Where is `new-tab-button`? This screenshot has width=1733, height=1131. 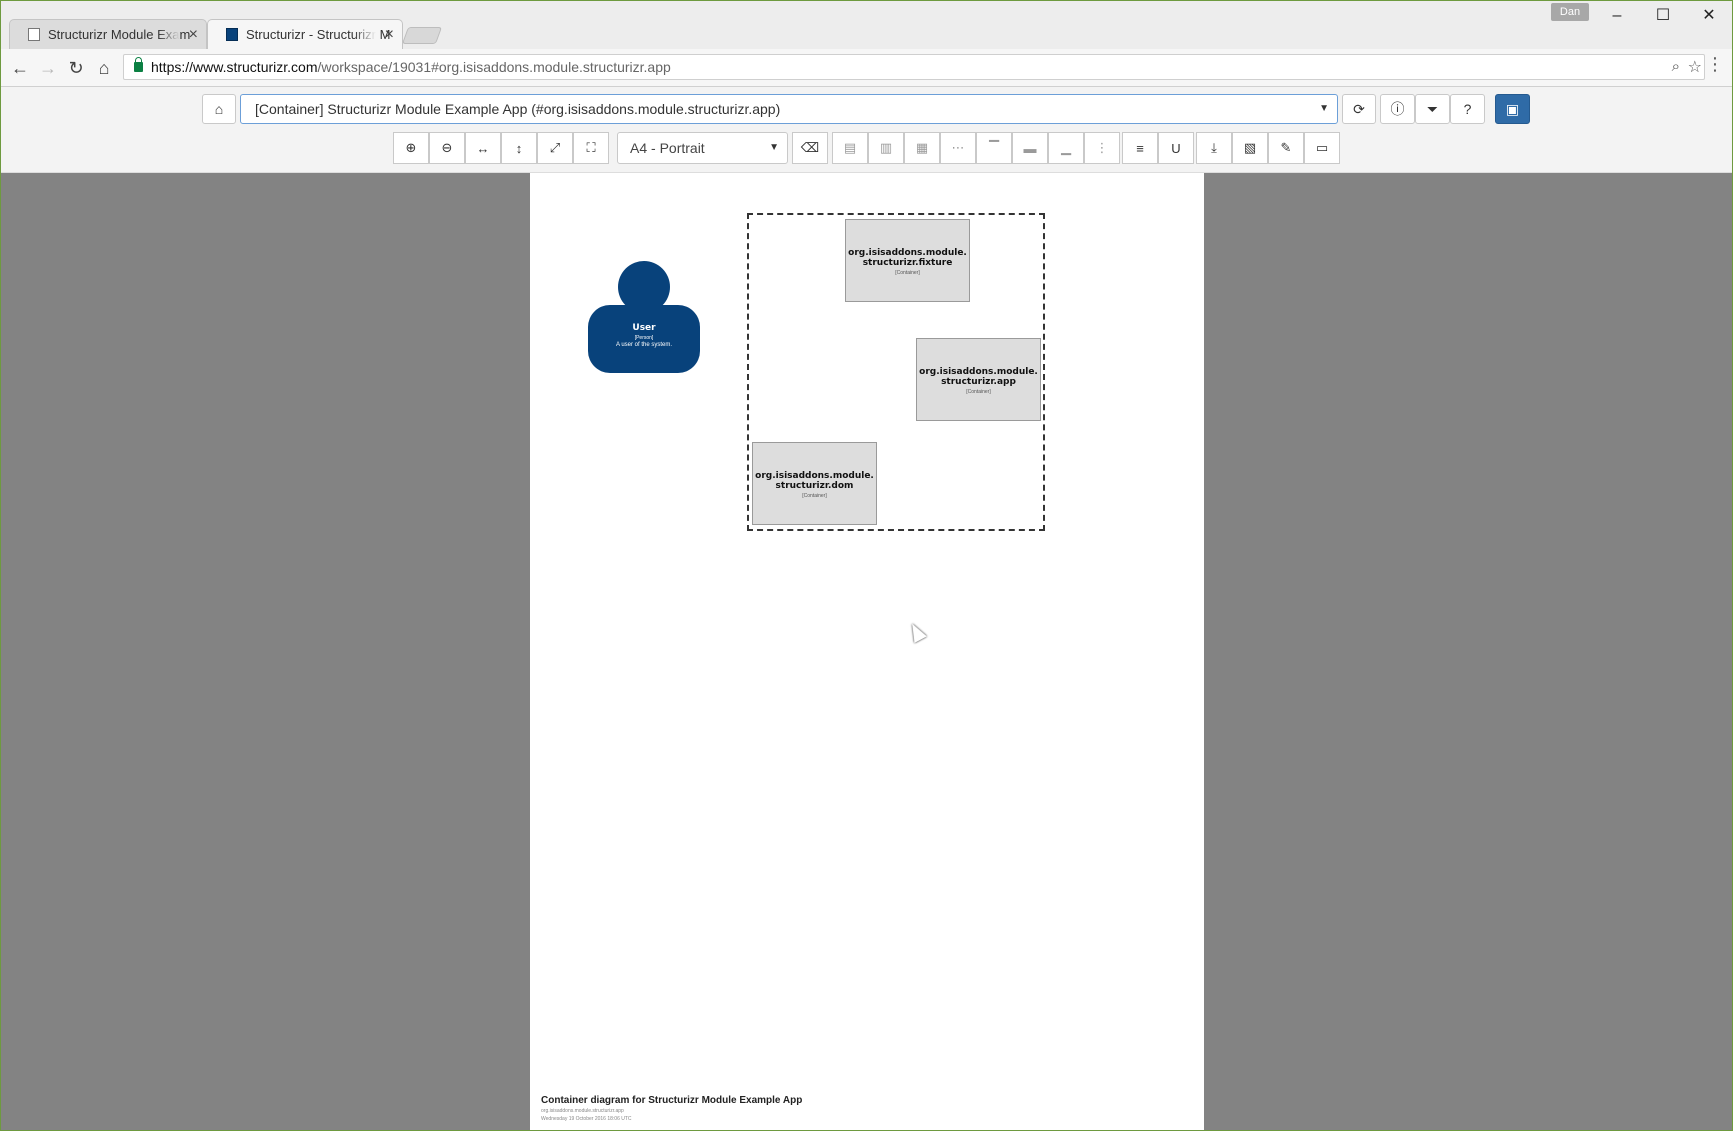 new-tab-button is located at coordinates (422, 35).